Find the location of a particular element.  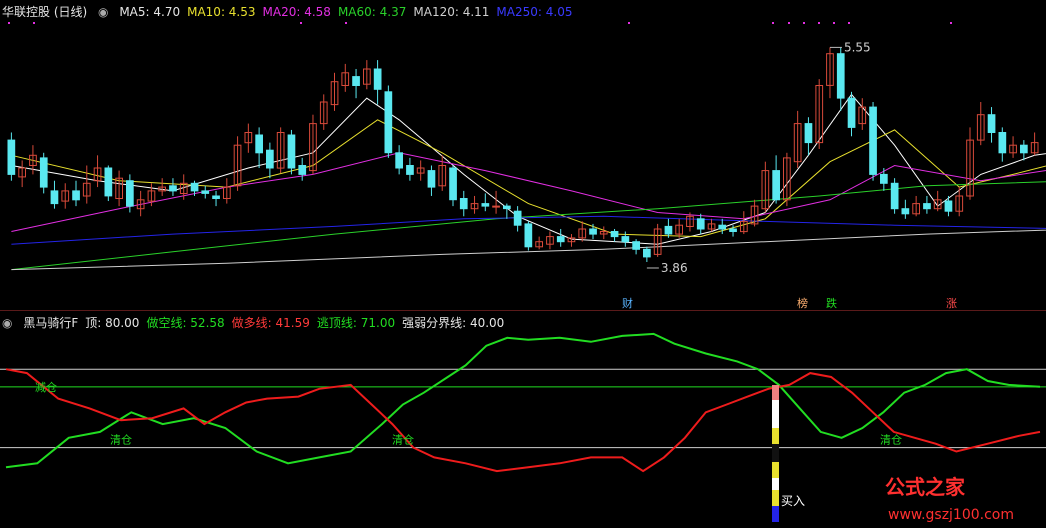

ma-legend-item-2: MA20: 4.58 is located at coordinates (296, 12).